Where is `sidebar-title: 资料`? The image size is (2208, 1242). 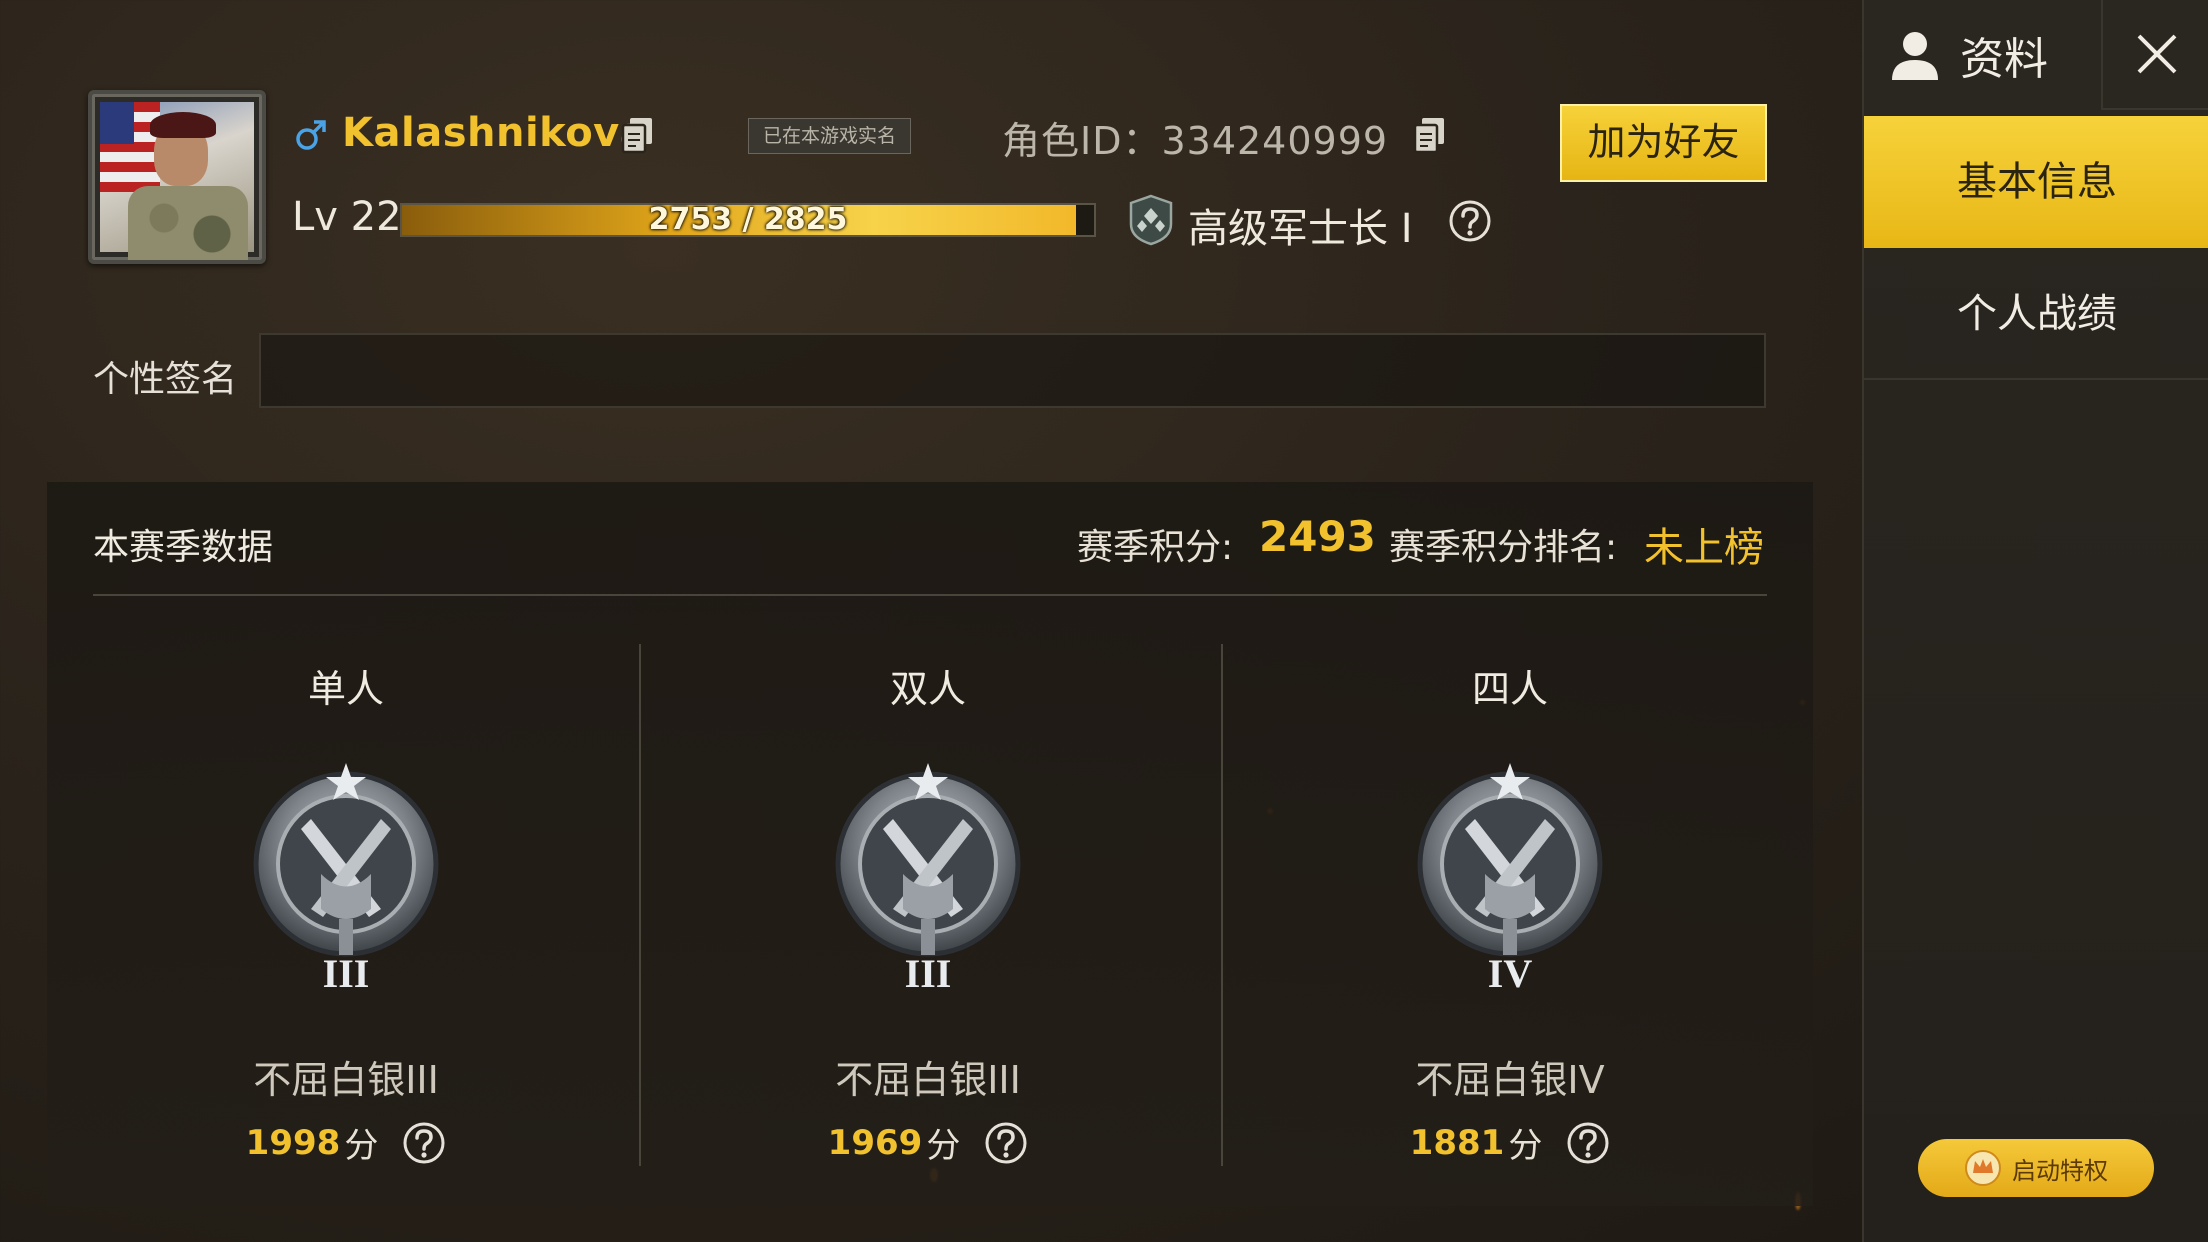 sidebar-title: 资料 is located at coordinates (2004, 59).